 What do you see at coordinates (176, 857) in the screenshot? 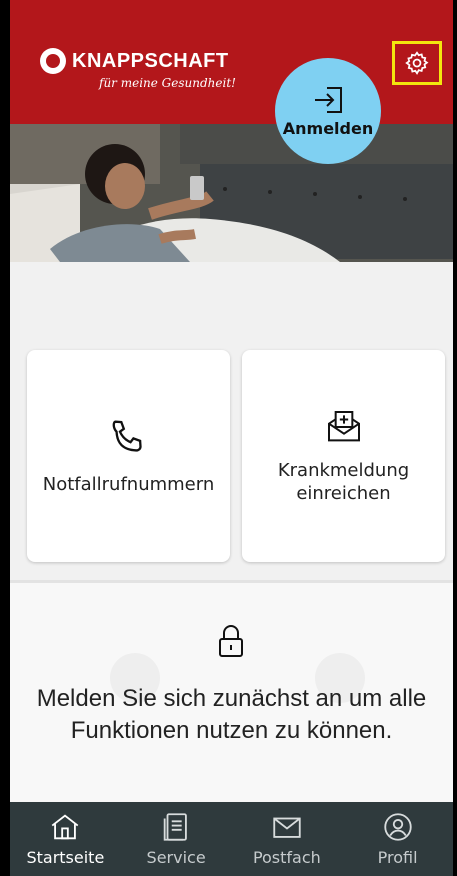
I see `nav-label-service: Service` at bounding box center [176, 857].